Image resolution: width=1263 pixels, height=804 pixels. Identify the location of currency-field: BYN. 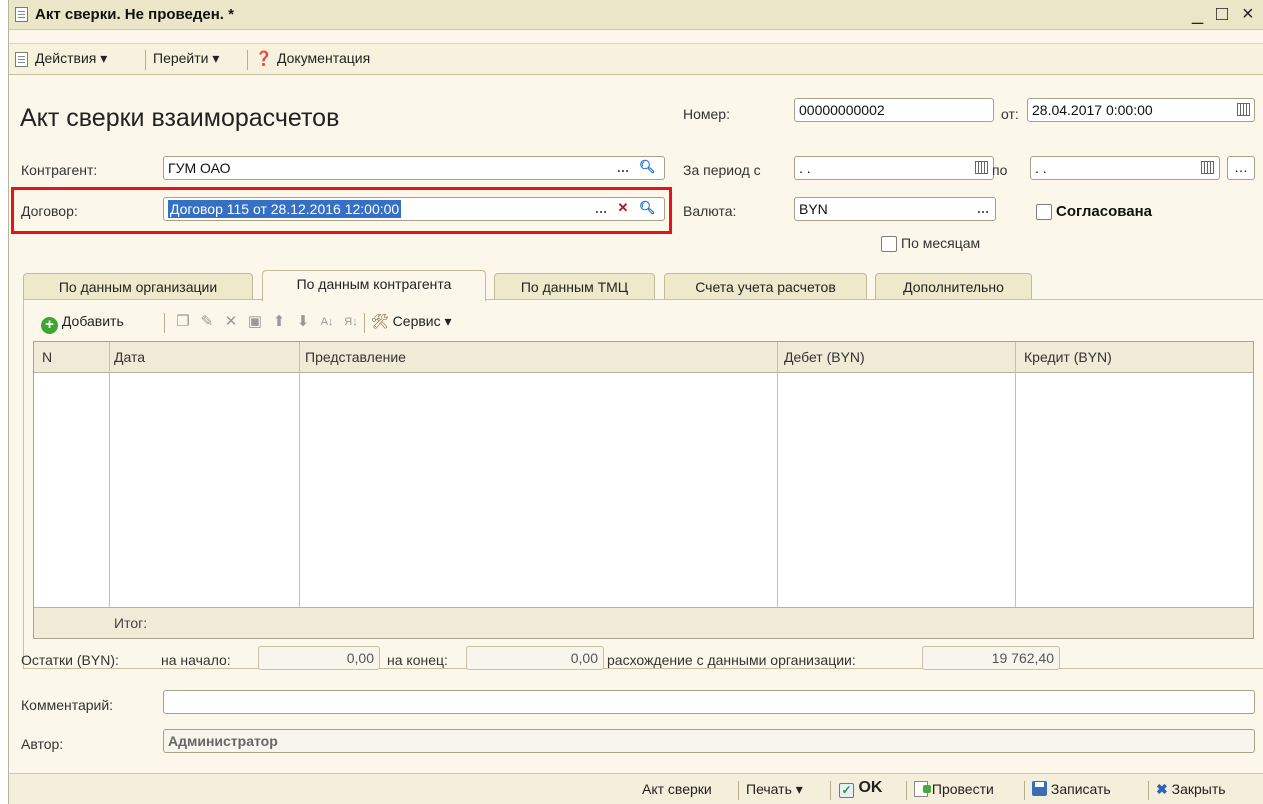
(895, 209).